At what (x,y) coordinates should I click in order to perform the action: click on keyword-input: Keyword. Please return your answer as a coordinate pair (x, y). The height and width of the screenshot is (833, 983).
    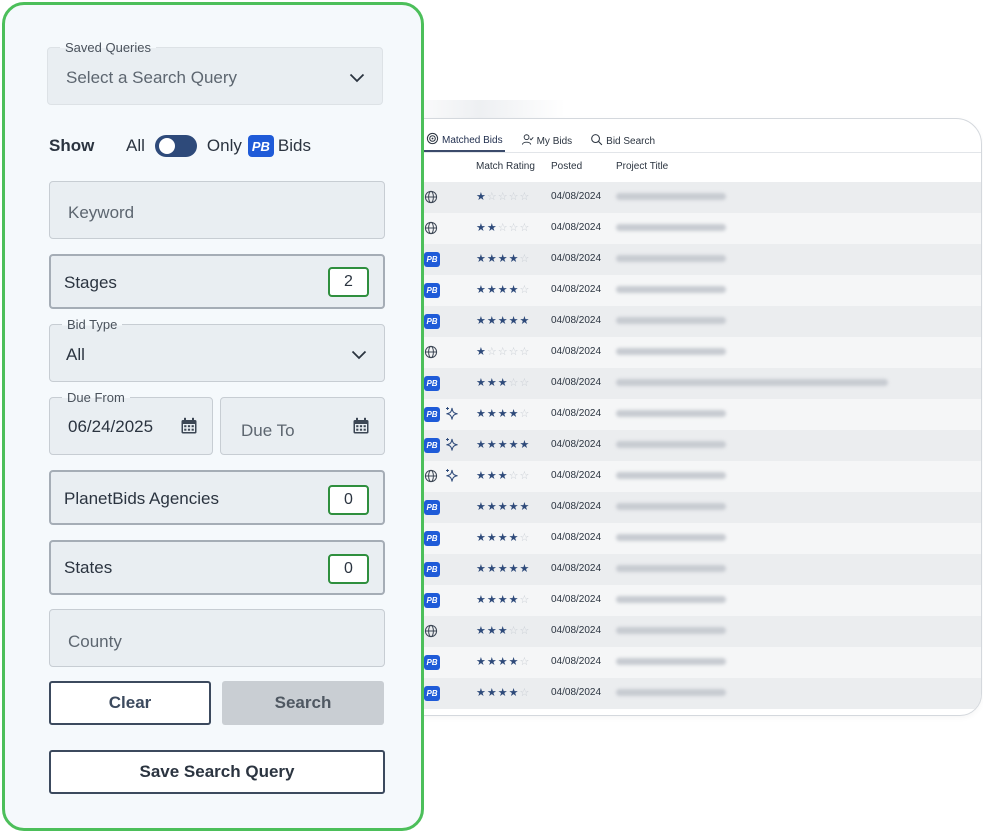
    Looking at the image, I should click on (217, 210).